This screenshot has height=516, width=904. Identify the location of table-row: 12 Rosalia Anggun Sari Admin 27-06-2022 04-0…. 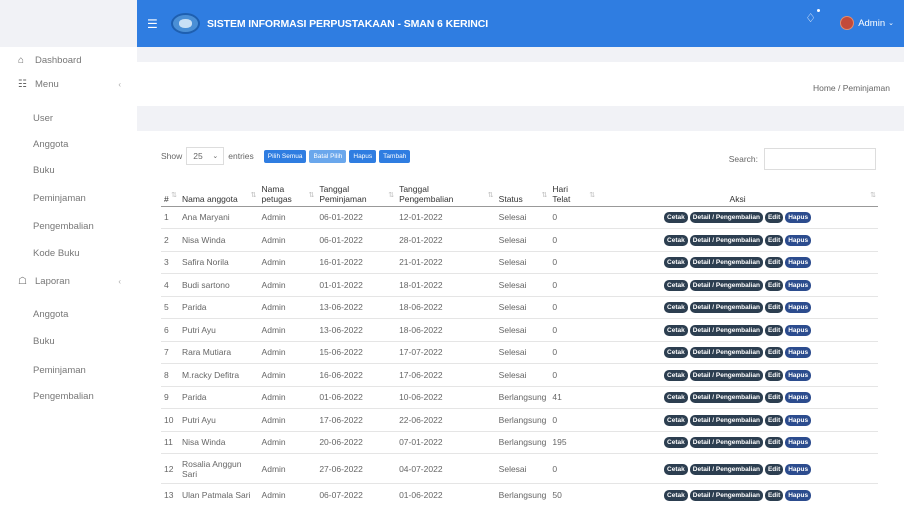
(519, 468).